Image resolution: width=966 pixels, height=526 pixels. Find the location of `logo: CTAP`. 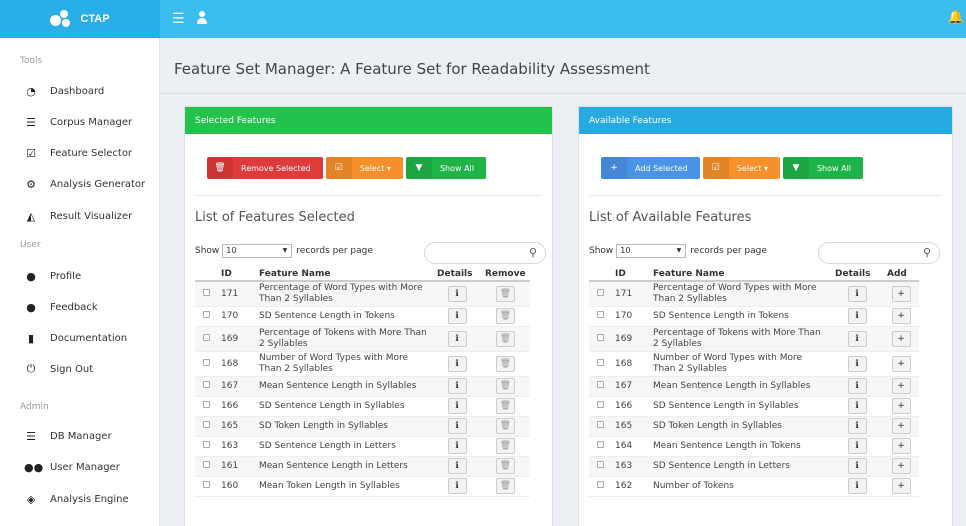

logo: CTAP is located at coordinates (80, 19).